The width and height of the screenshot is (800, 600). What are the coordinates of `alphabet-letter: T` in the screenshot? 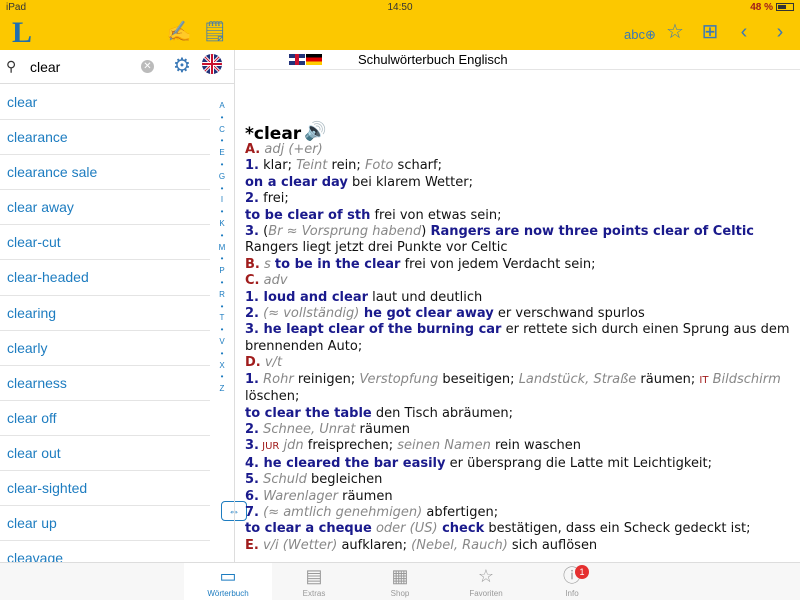 It's located at (222, 318).